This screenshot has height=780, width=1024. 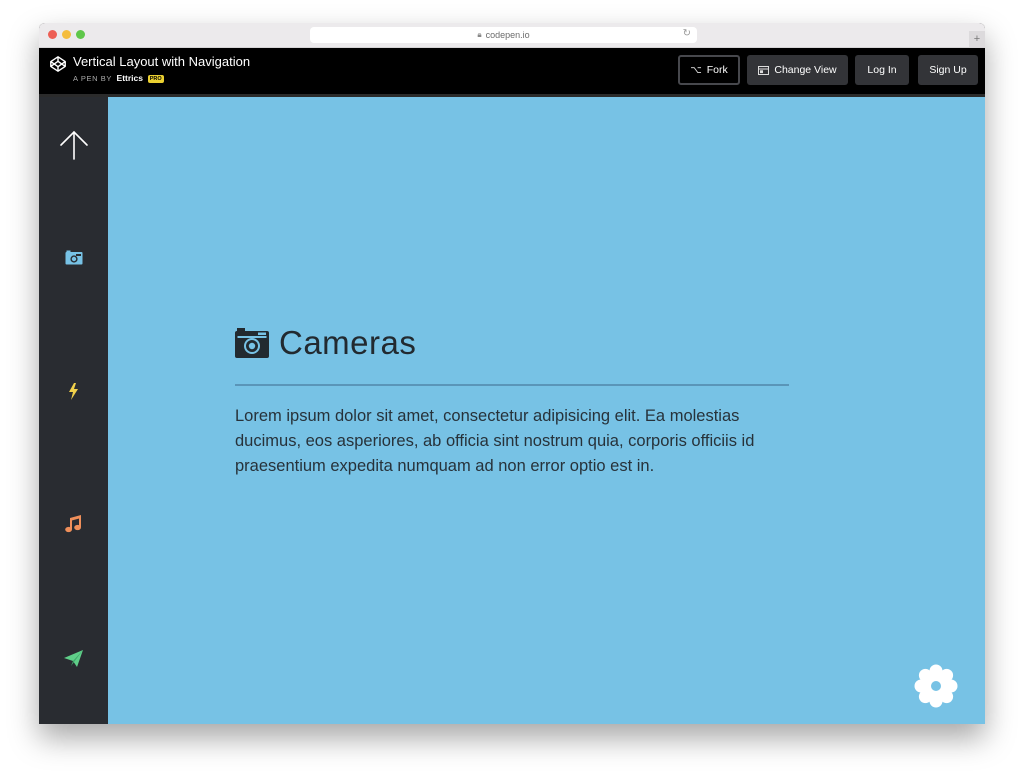 I want to click on byline-prefix: A PEN BY, so click(x=92, y=78).